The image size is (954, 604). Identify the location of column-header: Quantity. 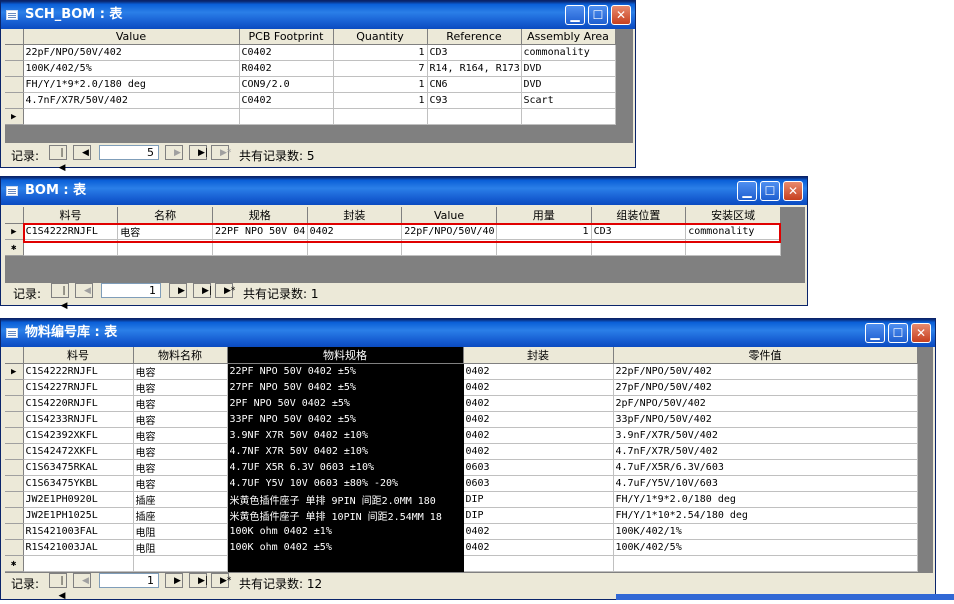
(380, 37).